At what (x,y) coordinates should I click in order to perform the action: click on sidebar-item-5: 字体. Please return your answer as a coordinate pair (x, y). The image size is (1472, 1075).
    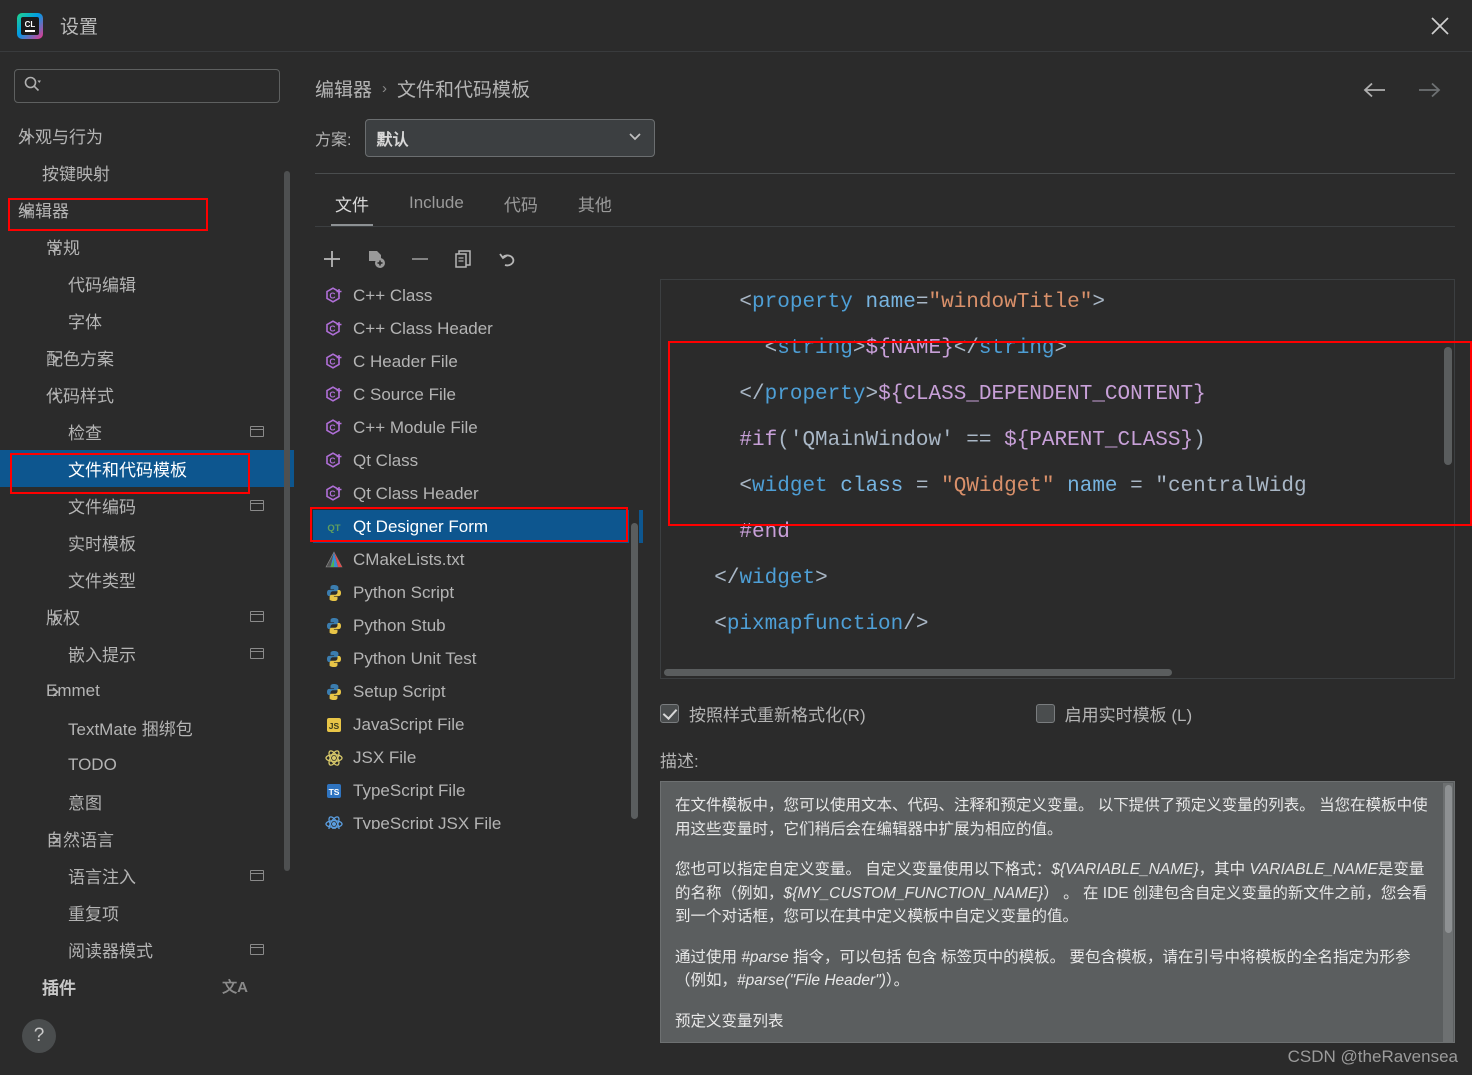
    Looking at the image, I should click on (147, 320).